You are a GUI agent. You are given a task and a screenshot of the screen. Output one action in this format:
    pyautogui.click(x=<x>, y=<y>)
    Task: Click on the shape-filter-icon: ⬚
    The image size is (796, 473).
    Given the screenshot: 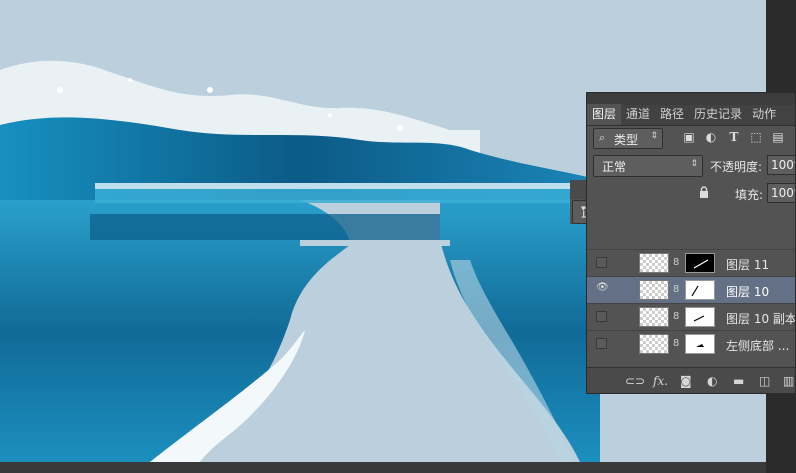 What is the action you would take?
    pyautogui.click(x=756, y=137)
    